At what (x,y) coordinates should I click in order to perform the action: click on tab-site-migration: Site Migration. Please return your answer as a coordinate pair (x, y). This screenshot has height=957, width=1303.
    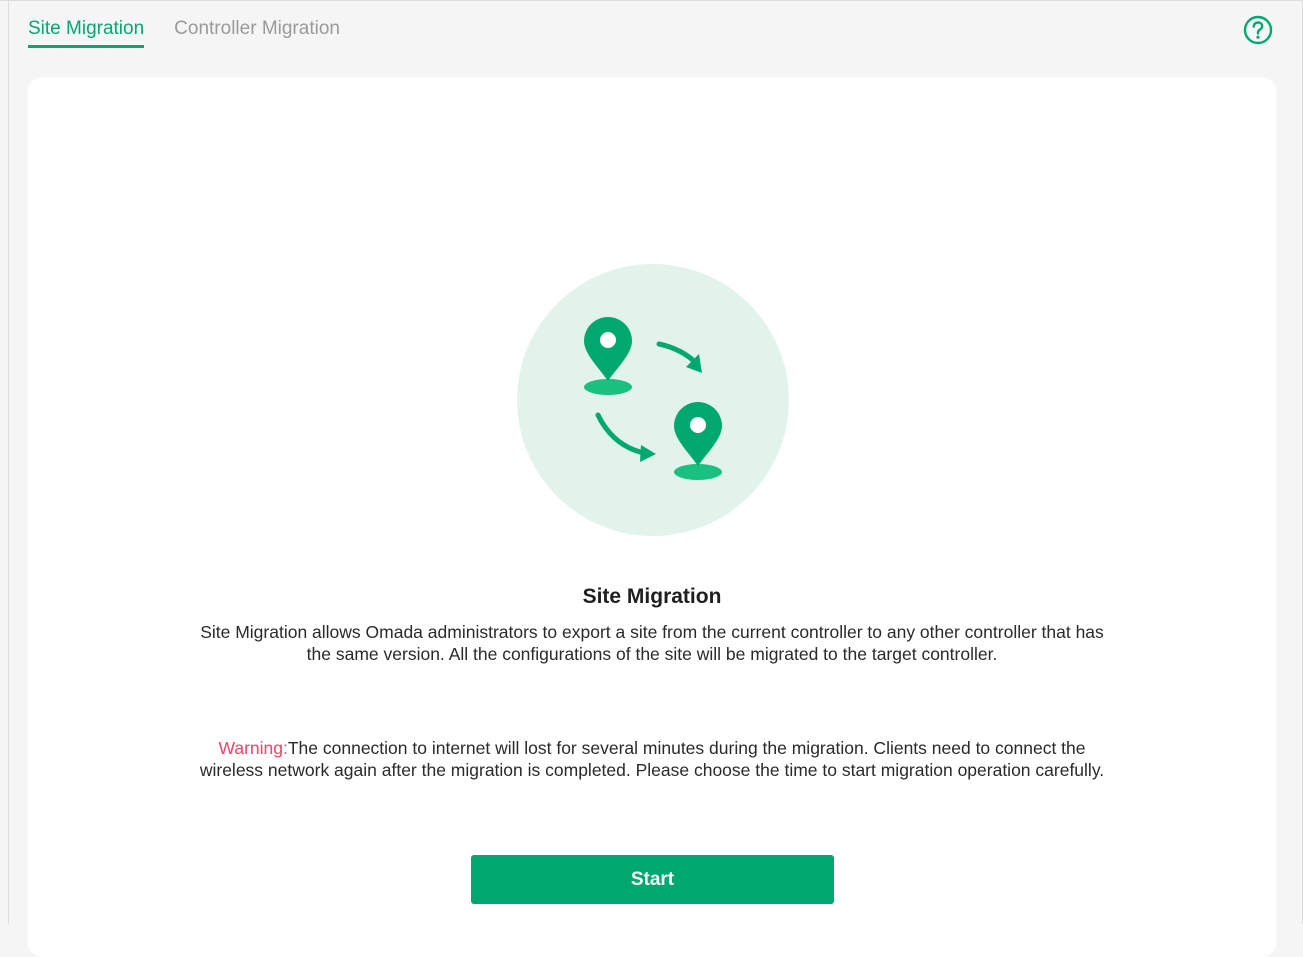
    Looking at the image, I should click on (86, 32).